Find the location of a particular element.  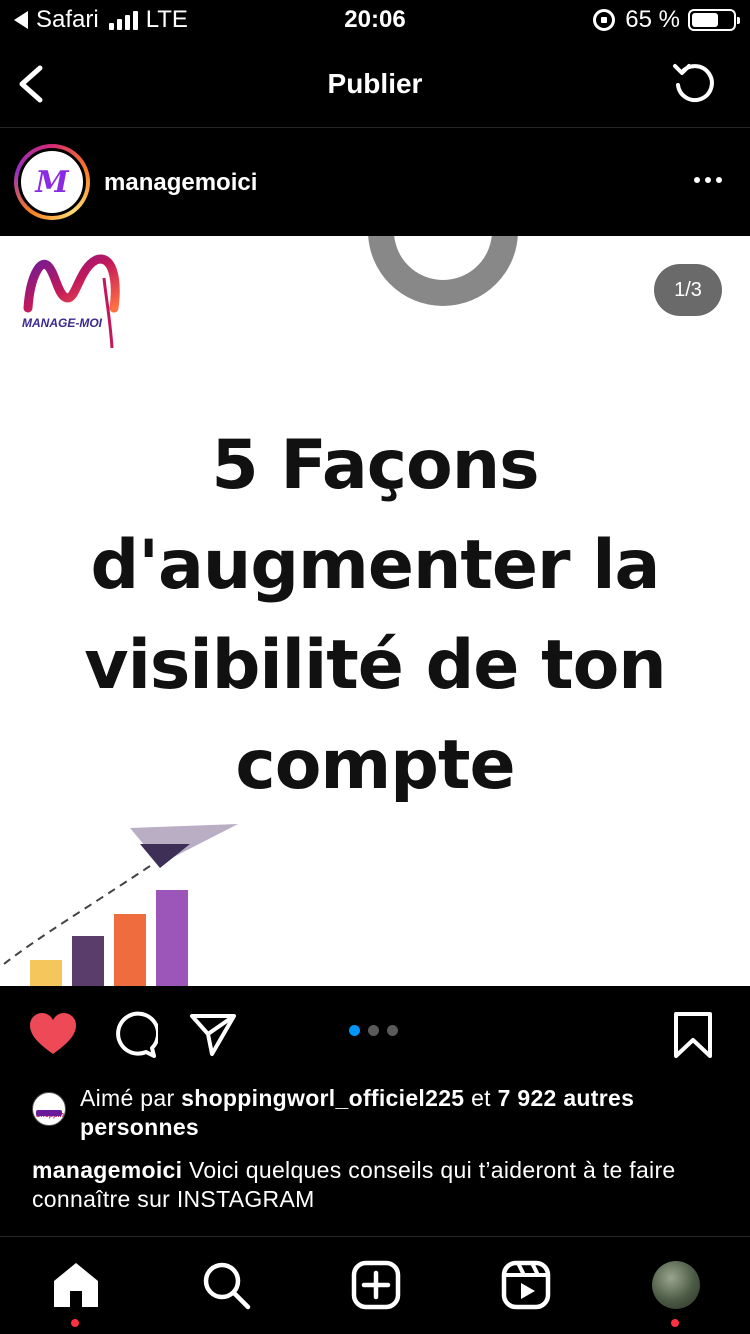

manage-moi-logo is located at coordinates (71, 301).